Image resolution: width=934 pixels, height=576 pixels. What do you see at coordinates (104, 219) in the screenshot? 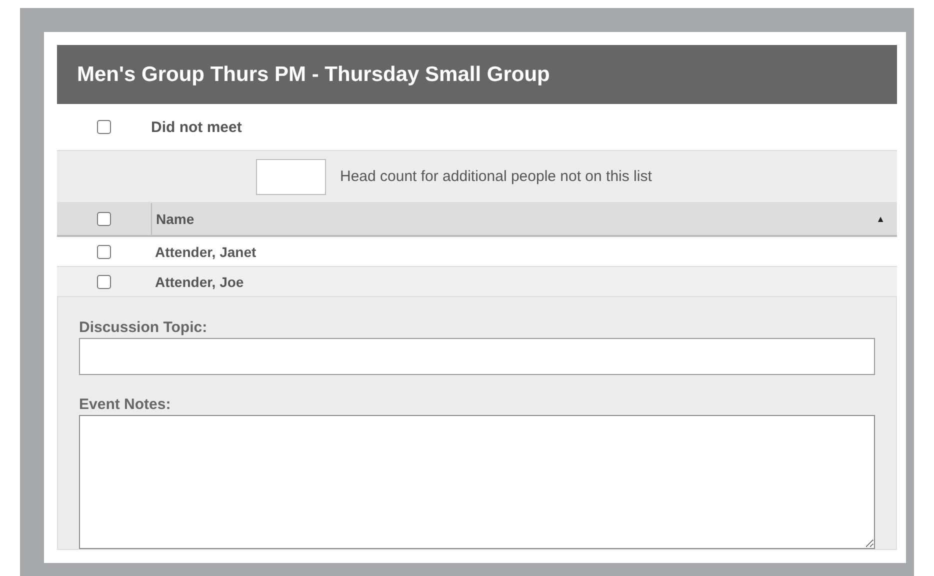
I see `select-all-checkbox` at bounding box center [104, 219].